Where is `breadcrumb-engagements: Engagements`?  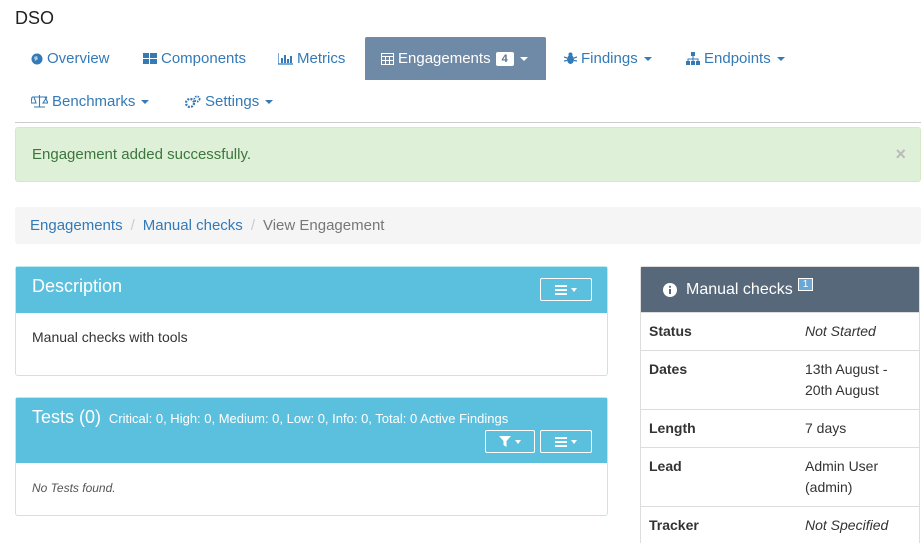
breadcrumb-engagements: Engagements is located at coordinates (76, 225).